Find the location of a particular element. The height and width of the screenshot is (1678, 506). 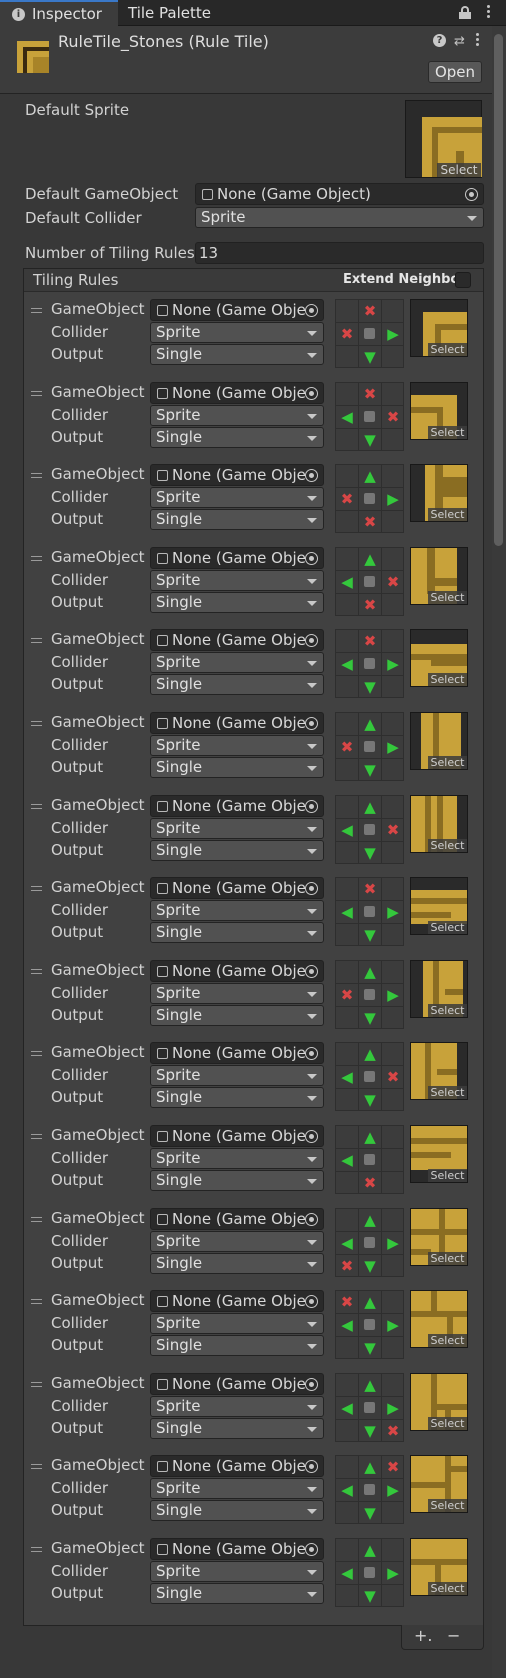

neighbor-grid: ✖ ◀ ✖ ▼ is located at coordinates (369, 416).